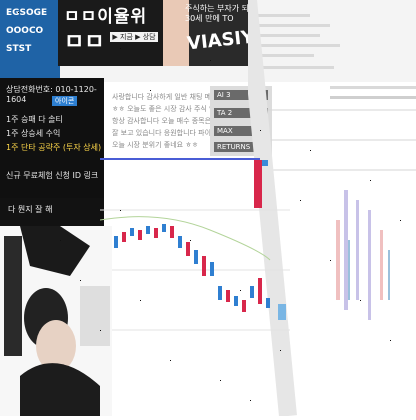 This screenshot has height=420, width=416. I want to click on info-panel-2: 다 뭔지 잘 해, so click(52, 212).